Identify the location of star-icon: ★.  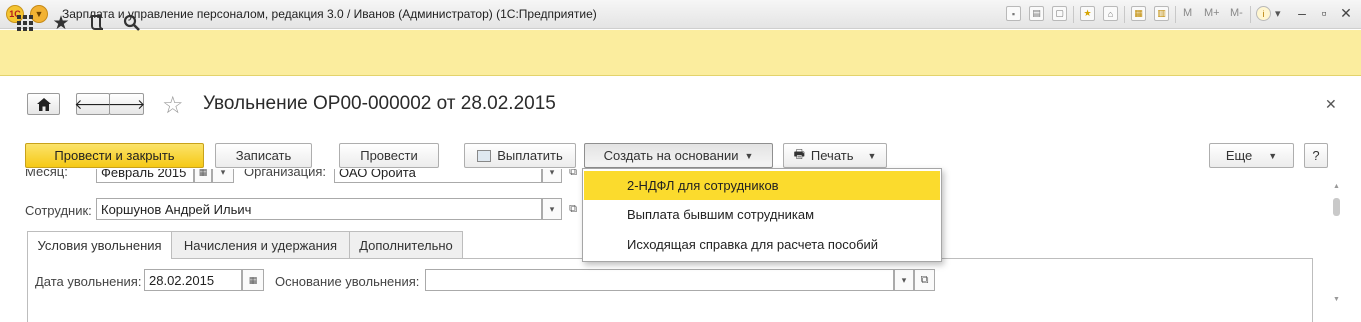
(61, 23).